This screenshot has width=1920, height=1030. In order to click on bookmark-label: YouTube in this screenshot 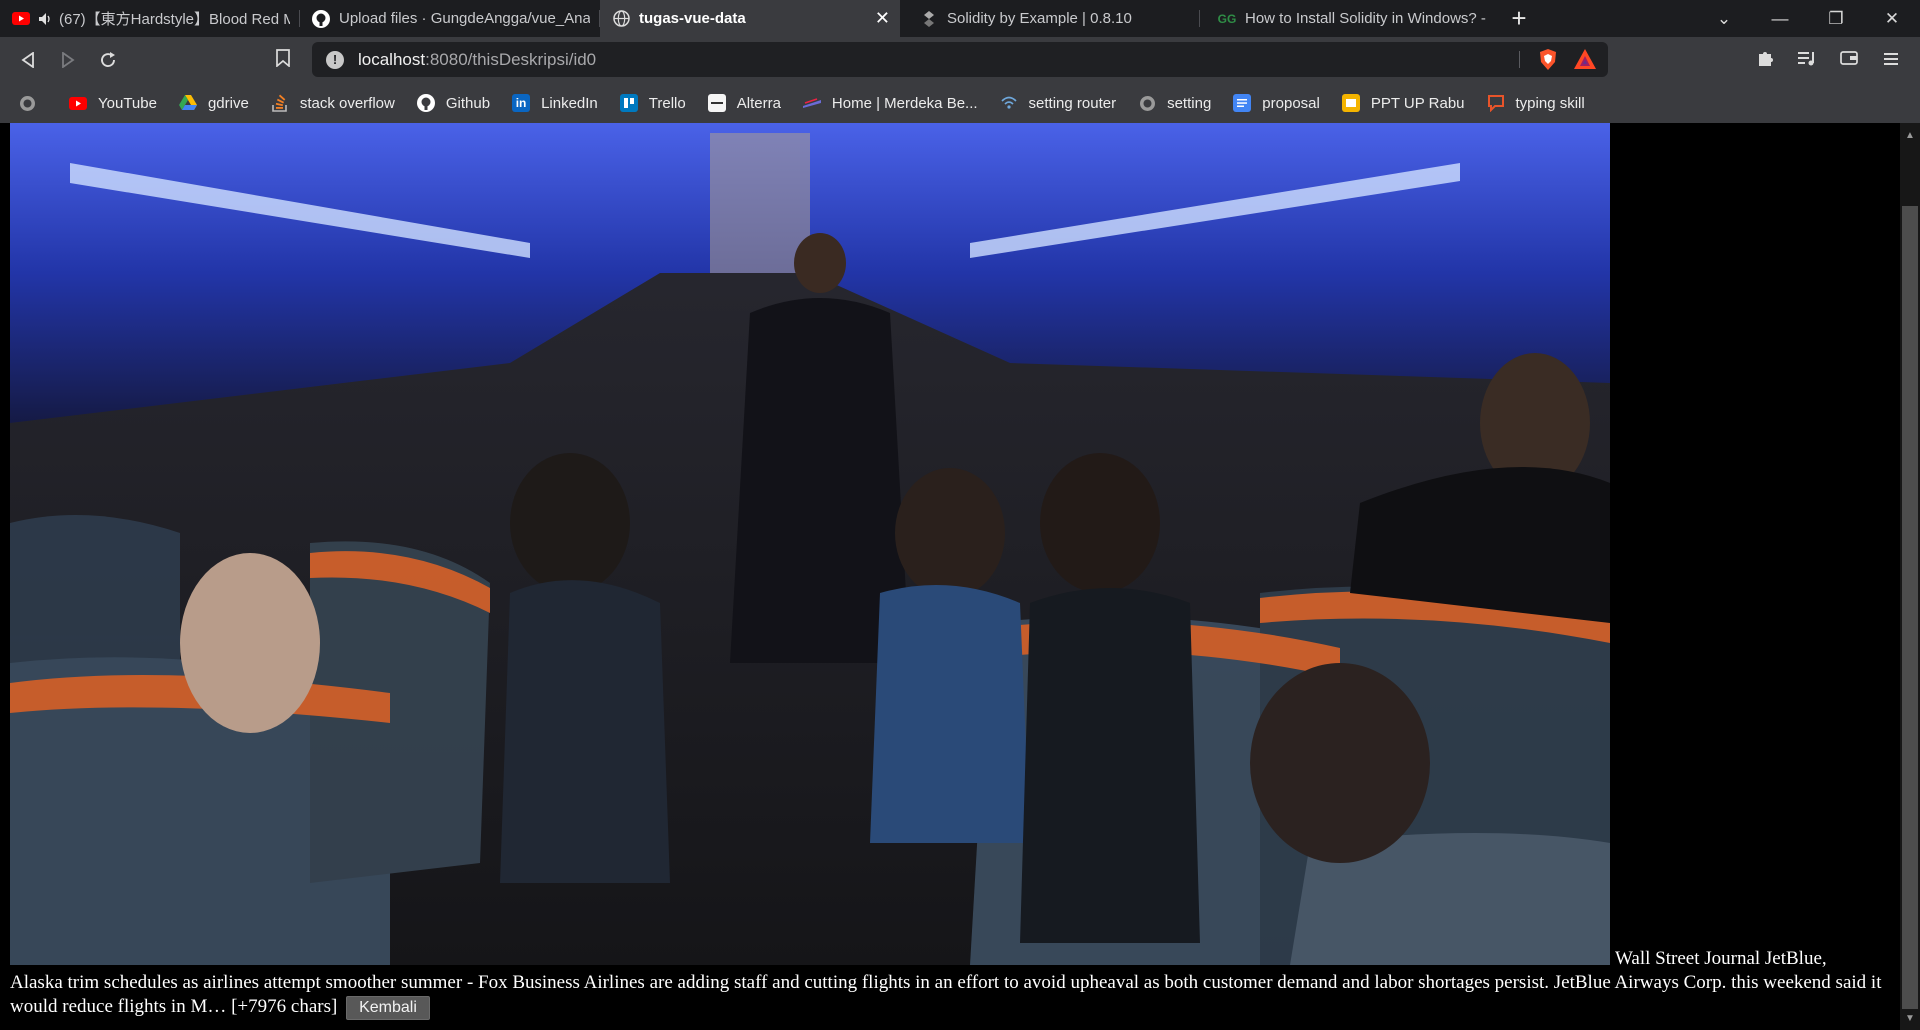, I will do `click(127, 103)`.